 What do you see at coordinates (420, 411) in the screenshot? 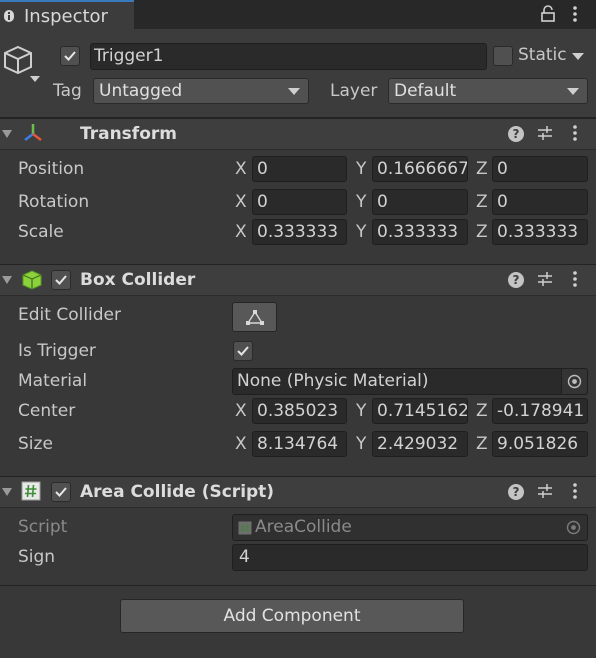
I see `center-y-field: 0.7145162` at bounding box center [420, 411].